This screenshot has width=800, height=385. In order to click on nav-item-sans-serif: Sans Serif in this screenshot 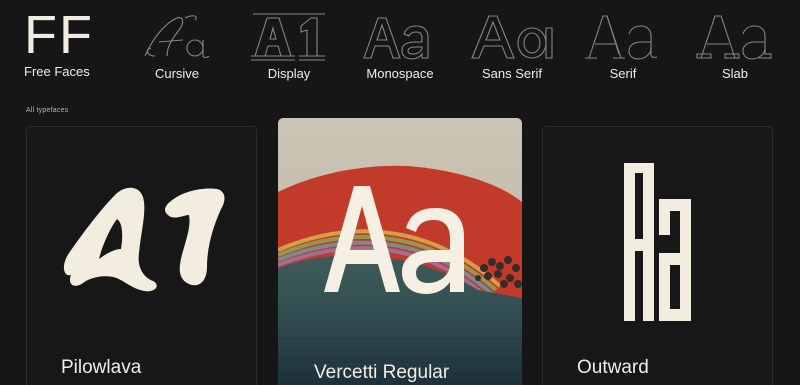, I will do `click(512, 44)`.